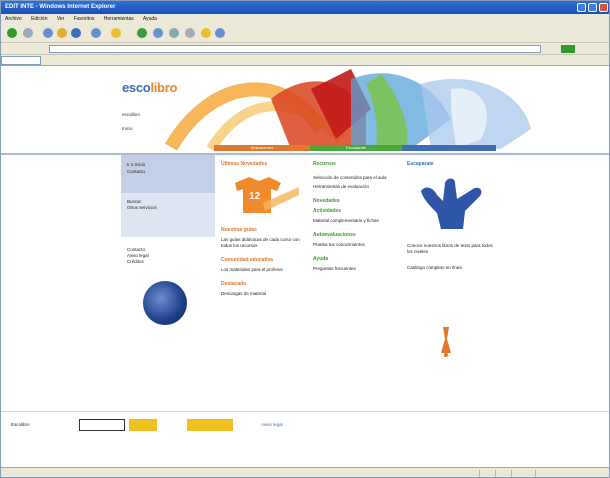 This screenshot has height=478, width=610. I want to click on stop-icon, so click(48, 33).